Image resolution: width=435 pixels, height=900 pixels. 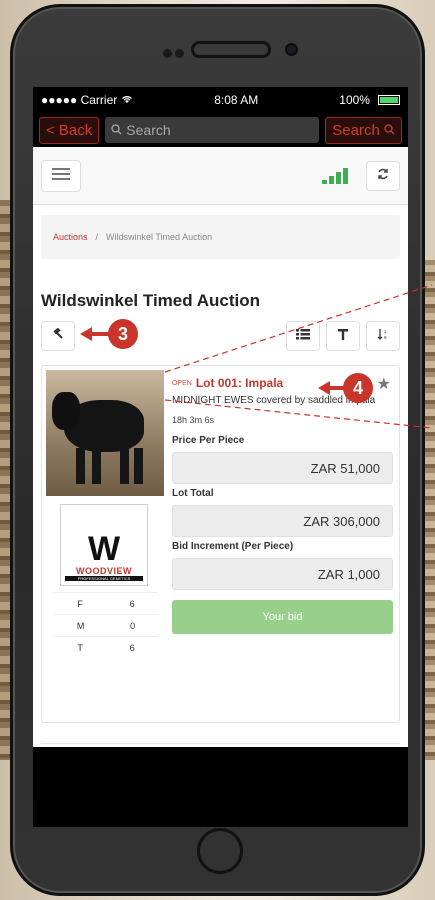 I want to click on table-row: T 6, so click(x=106, y=647).